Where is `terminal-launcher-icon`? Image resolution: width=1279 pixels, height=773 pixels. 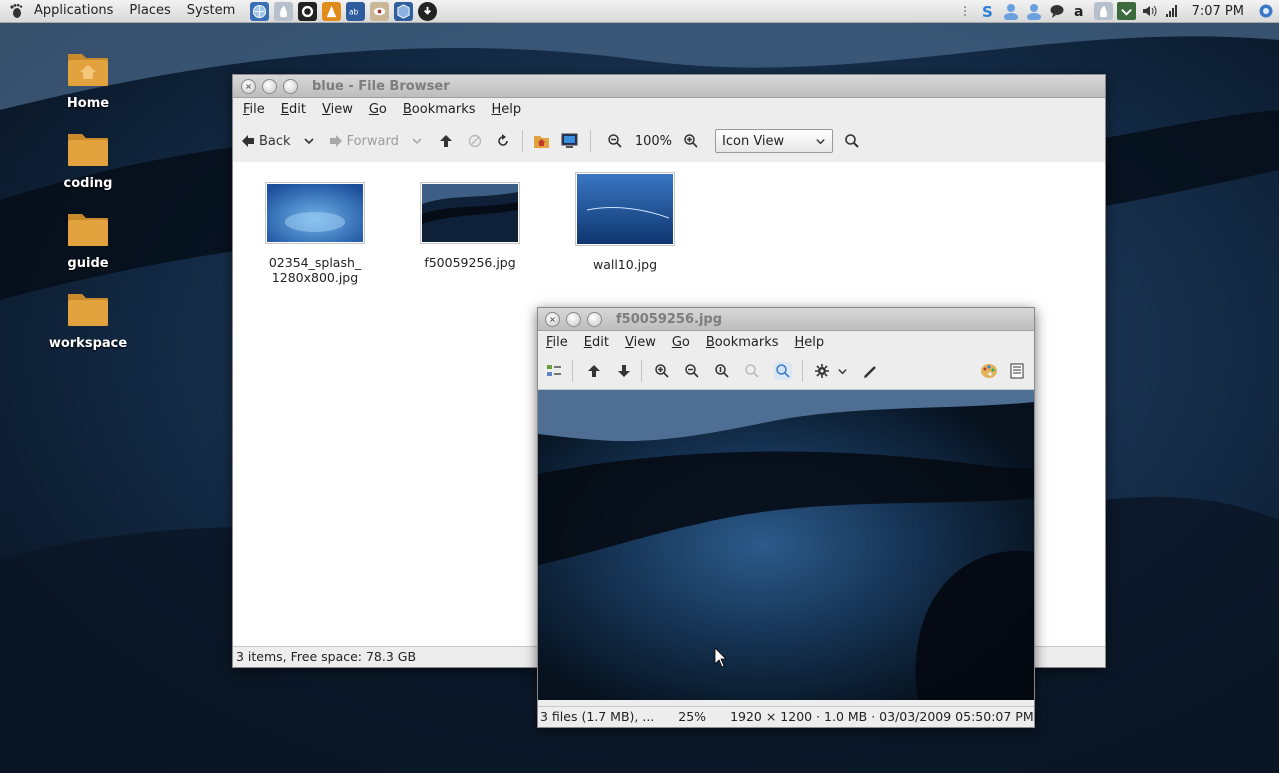 terminal-launcher-icon is located at coordinates (307, 11).